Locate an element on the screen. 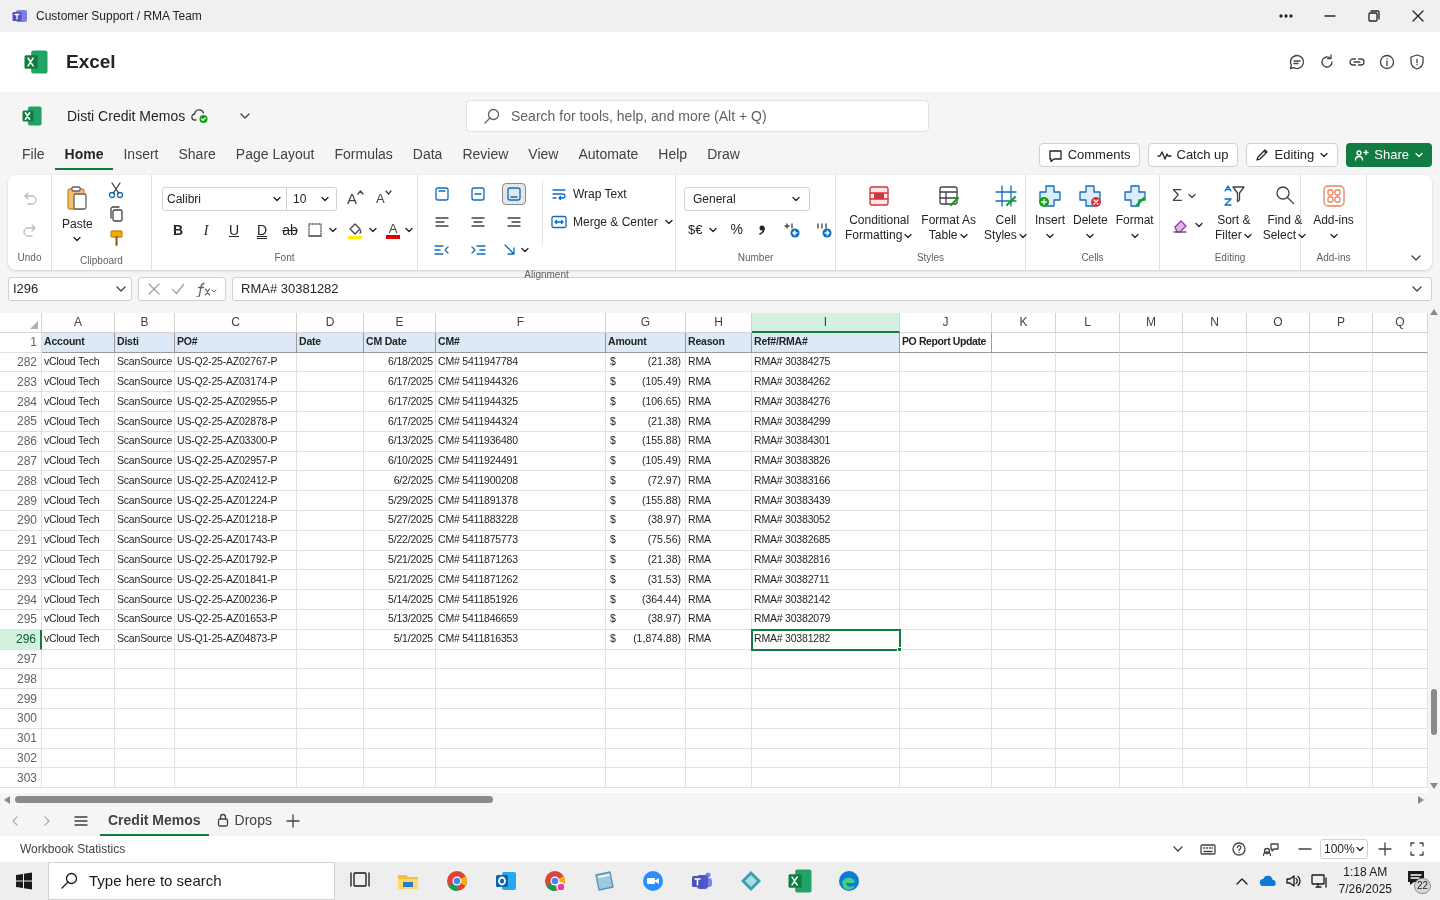 This screenshot has width=1440, height=900. column-header: K is located at coordinates (1024, 323).